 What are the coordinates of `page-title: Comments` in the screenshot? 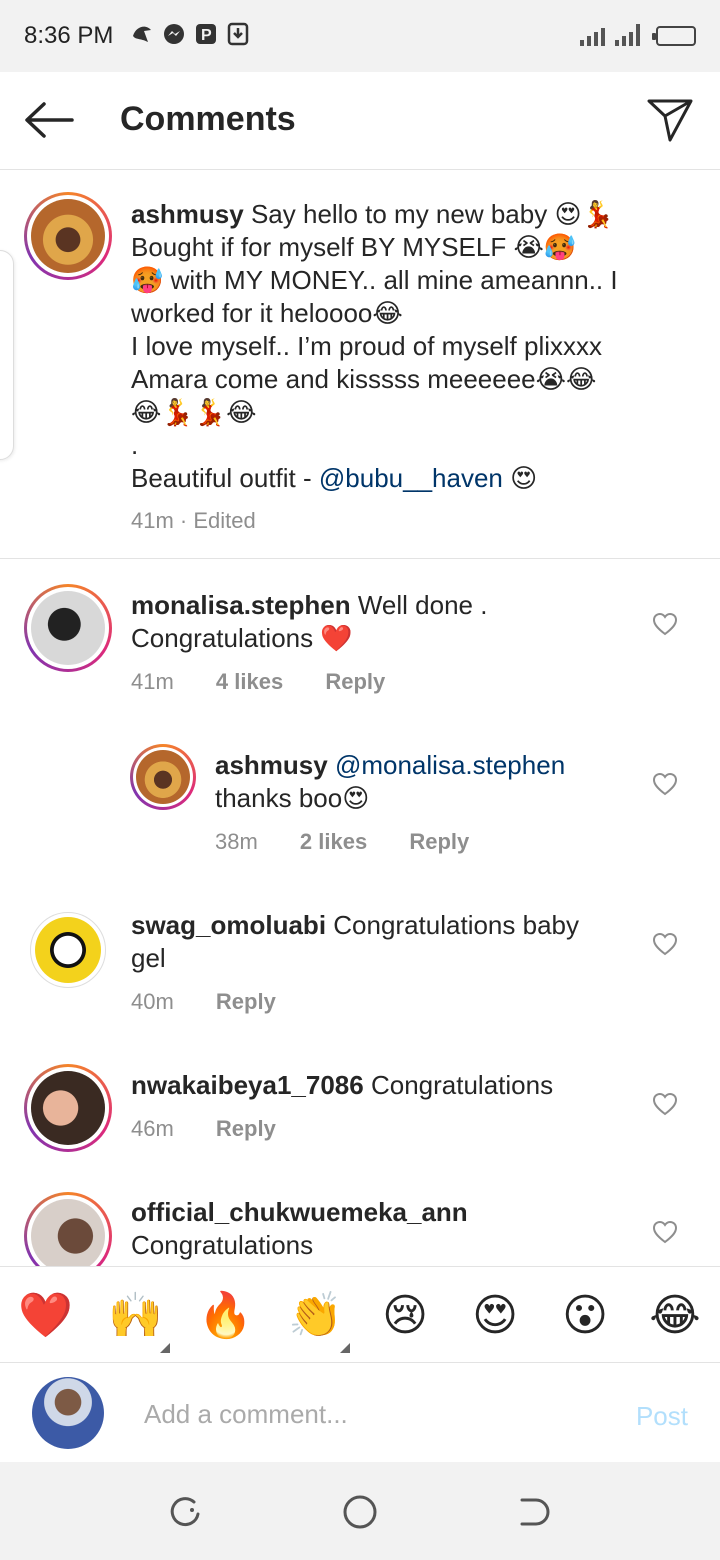 It's located at (208, 119).